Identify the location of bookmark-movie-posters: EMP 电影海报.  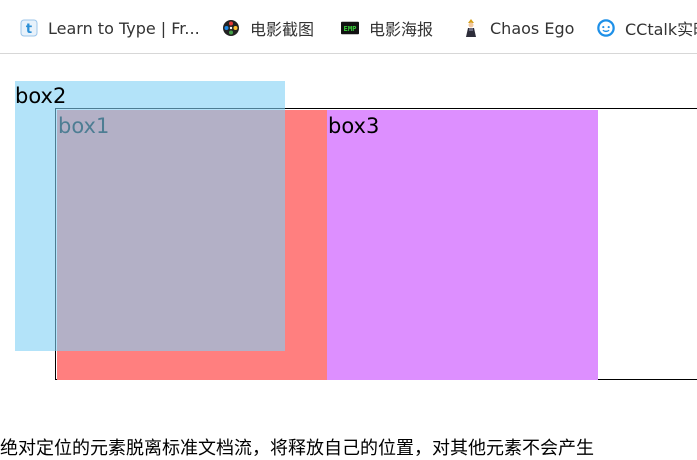
(387, 28).